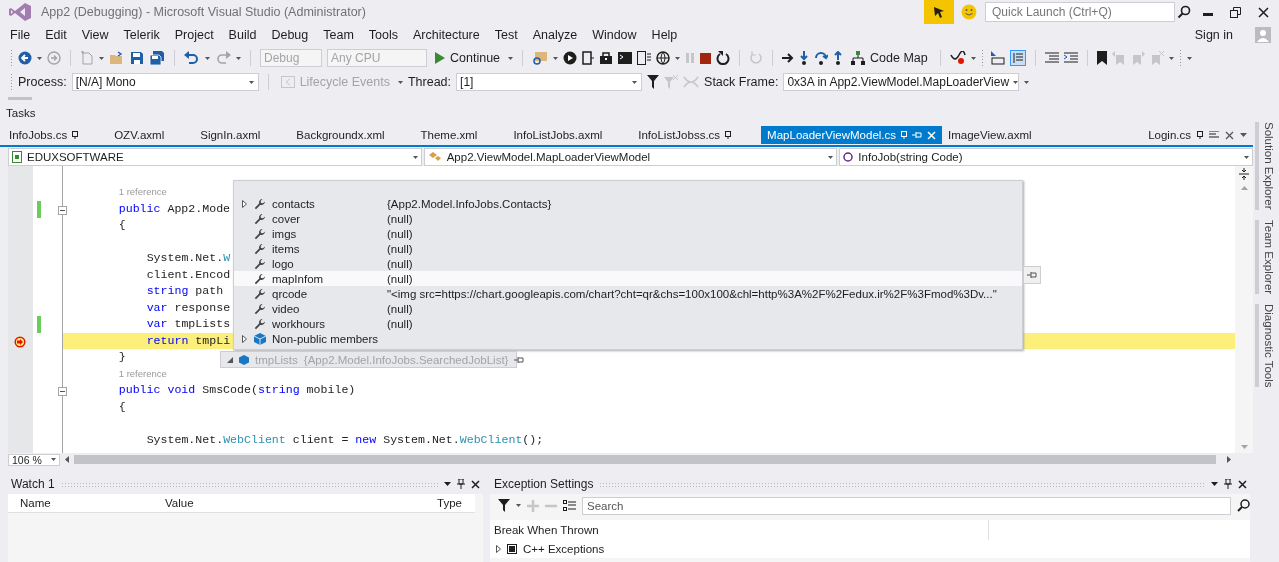  Describe the element at coordinates (461, 135) in the screenshot. I see `document-tab: Theme.xml` at that location.